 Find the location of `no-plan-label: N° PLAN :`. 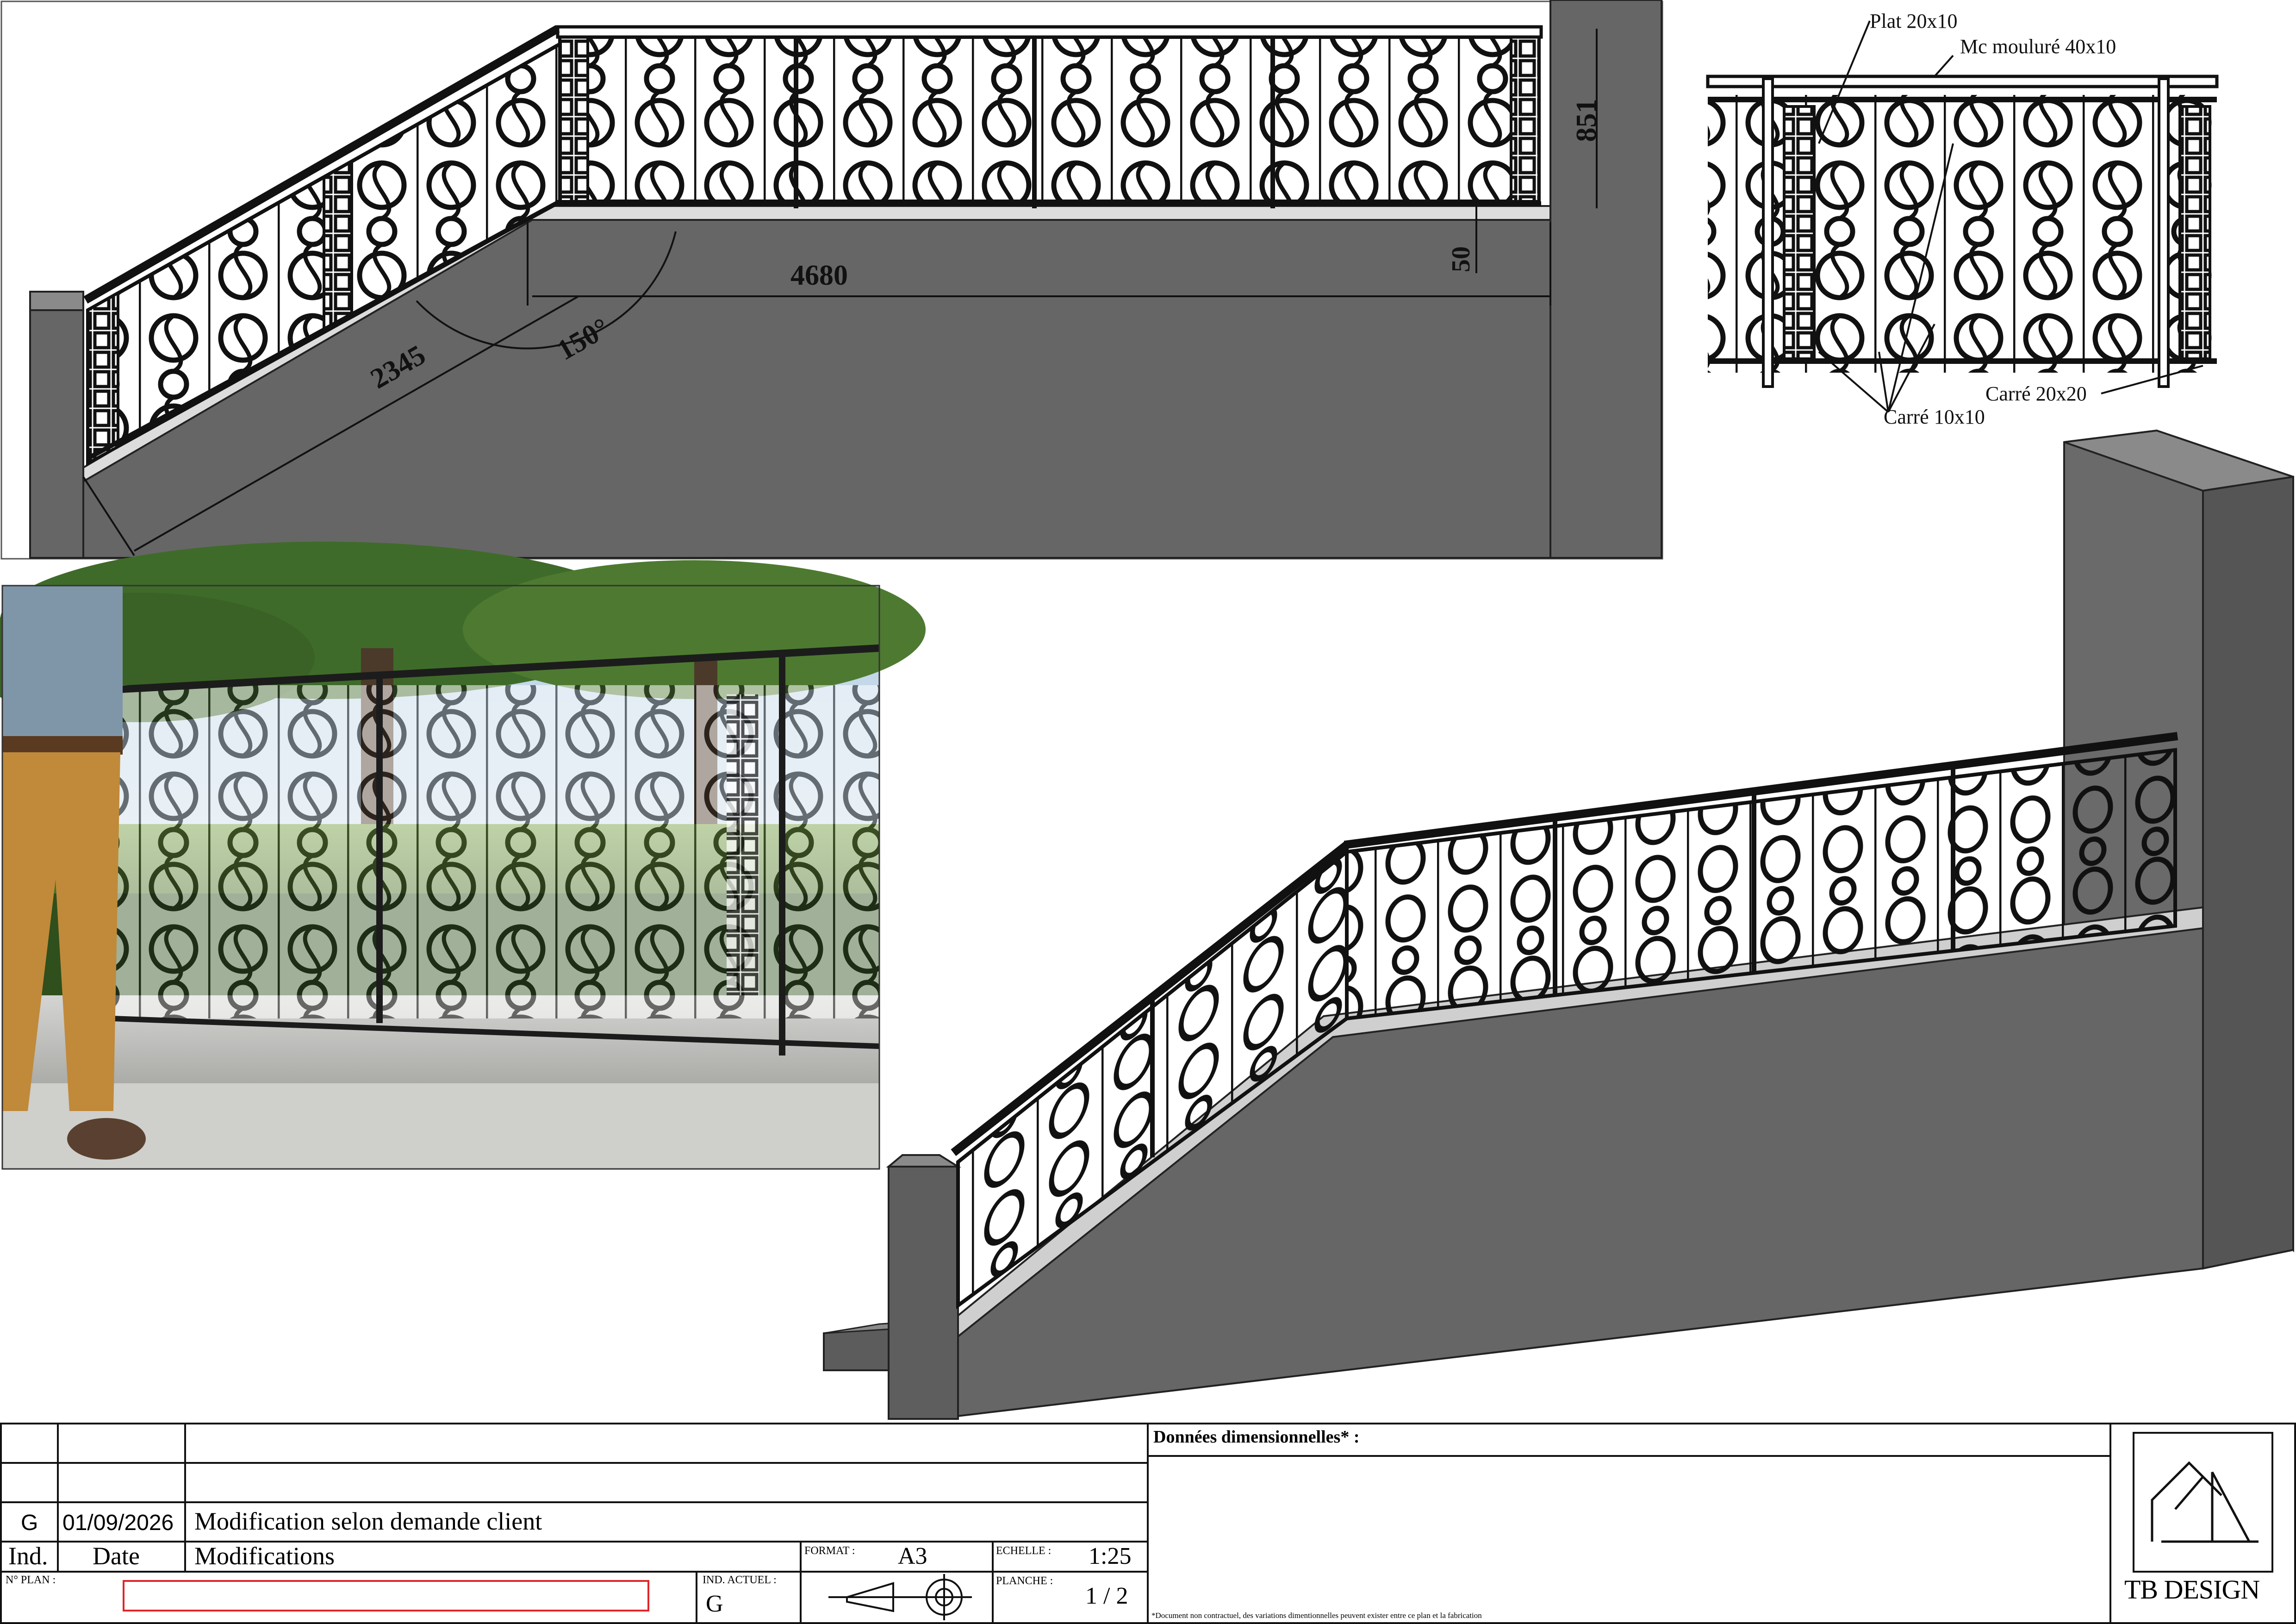

no-plan-label: N° PLAN : is located at coordinates (31, 1580).